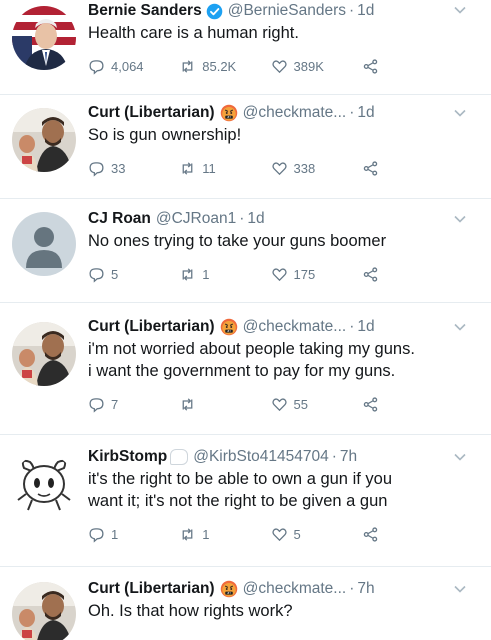 The height and width of the screenshot is (640, 491). Describe the element at coordinates (287, 11) in the screenshot. I see `user-handle: @BernieSanders` at that location.